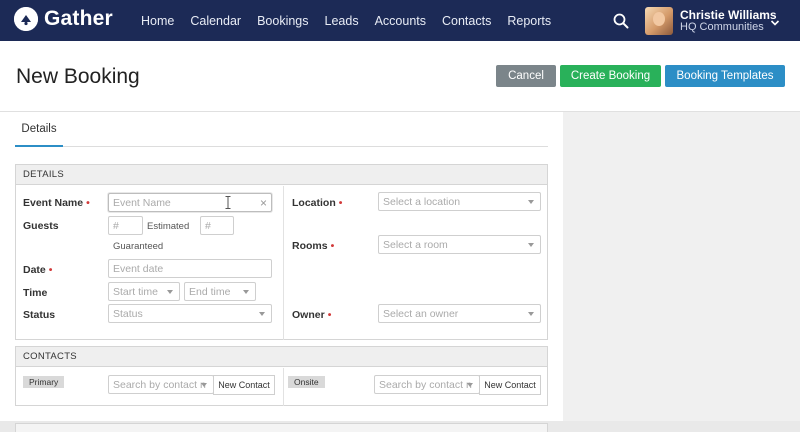 Image resolution: width=800 pixels, height=432 pixels. I want to click on rooms-label: Rooms •, so click(313, 246).